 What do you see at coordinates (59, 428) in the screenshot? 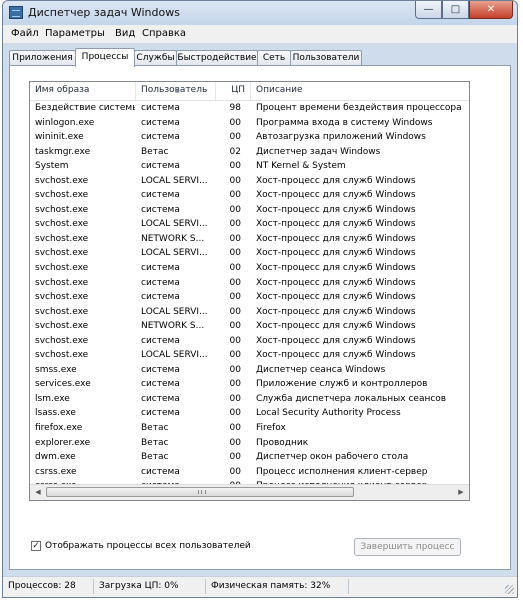
I see `process-name-cell: firefox.exe` at bounding box center [59, 428].